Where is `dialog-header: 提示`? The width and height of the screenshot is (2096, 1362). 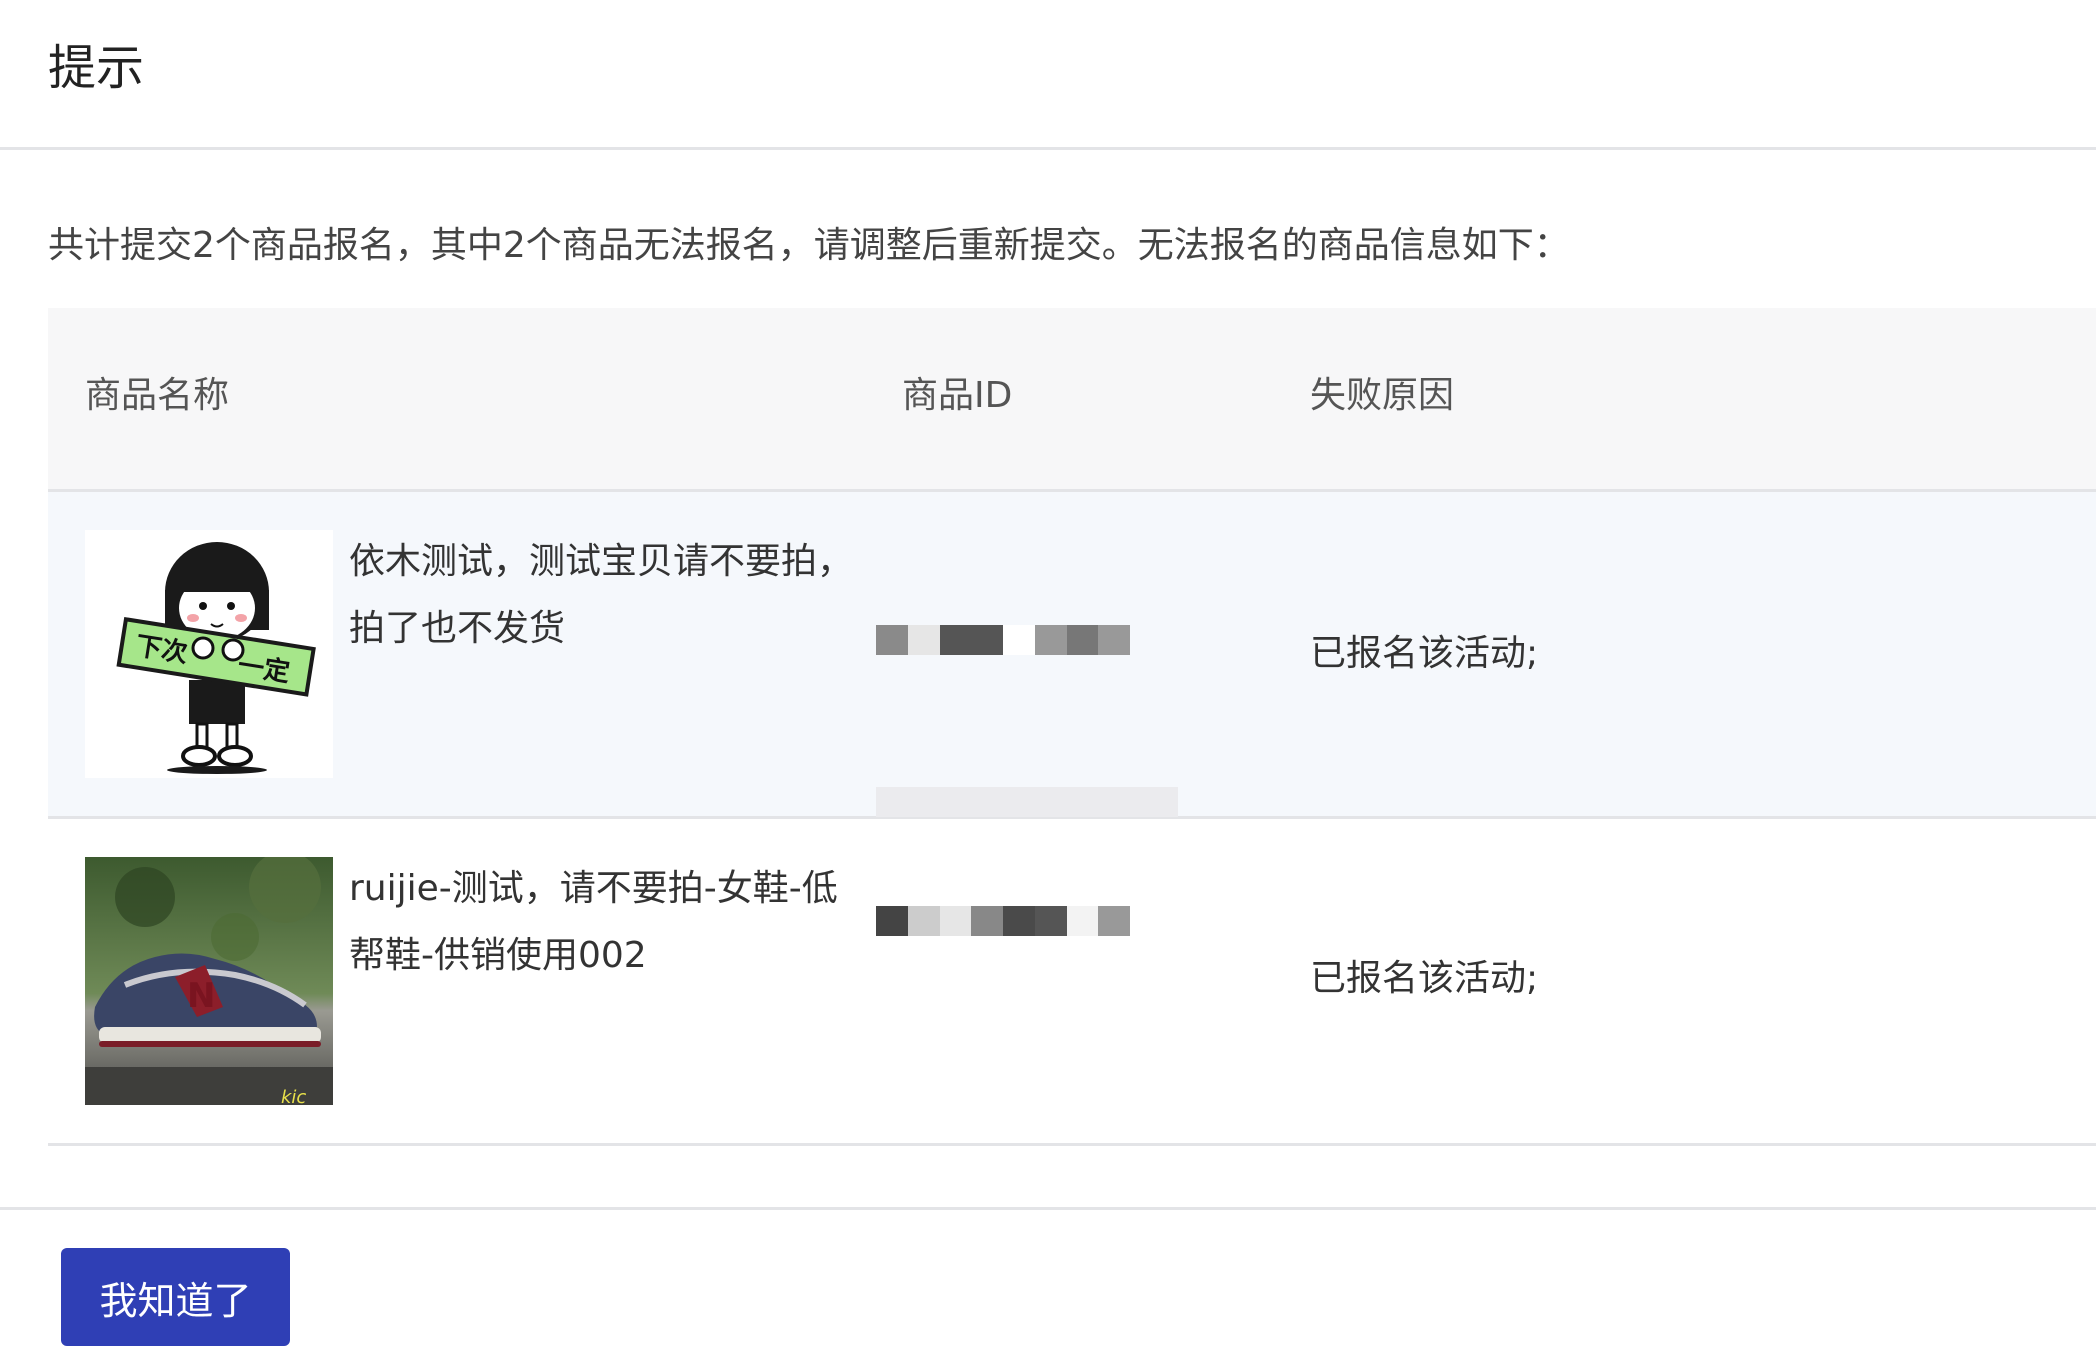
dialog-header: 提示 is located at coordinates (1048, 75).